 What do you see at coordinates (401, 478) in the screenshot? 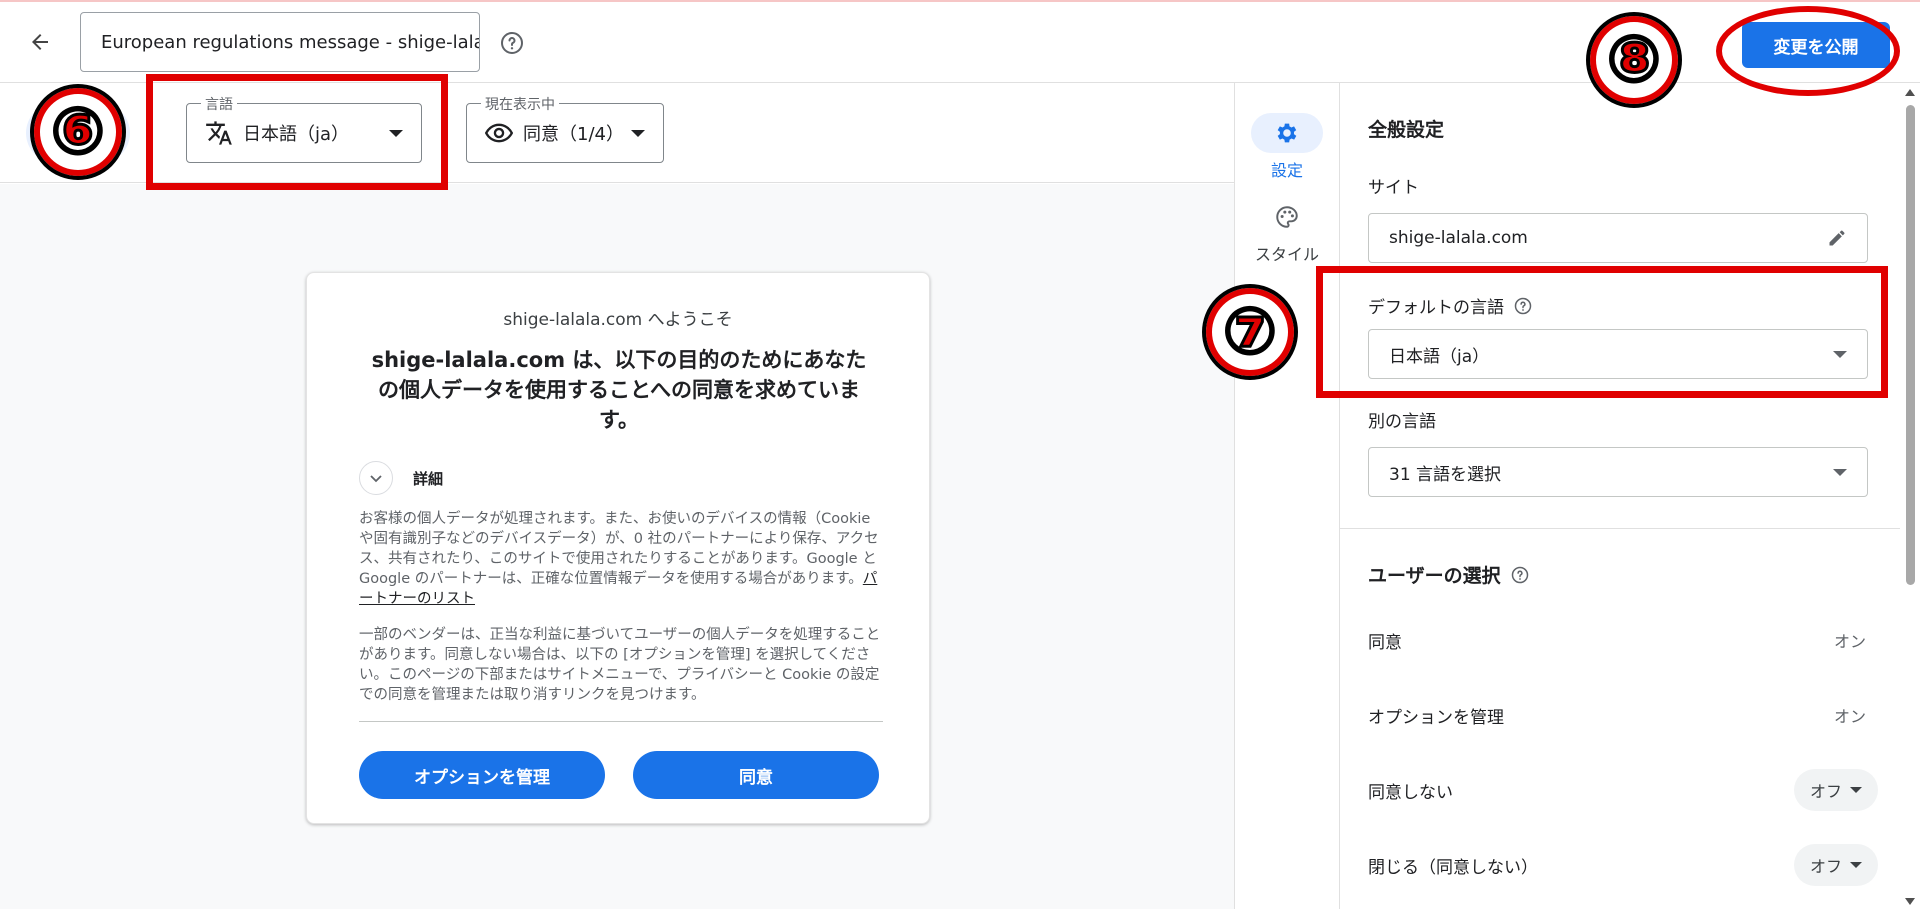
I see `details-toggle: 詳細` at bounding box center [401, 478].